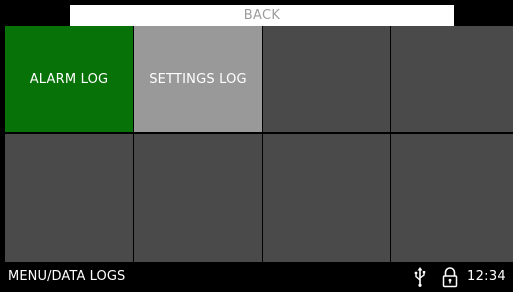 The height and width of the screenshot is (292, 513). Describe the element at coordinates (67, 276) in the screenshot. I see `breadcrumb: MENU/DATA LOGS` at that location.